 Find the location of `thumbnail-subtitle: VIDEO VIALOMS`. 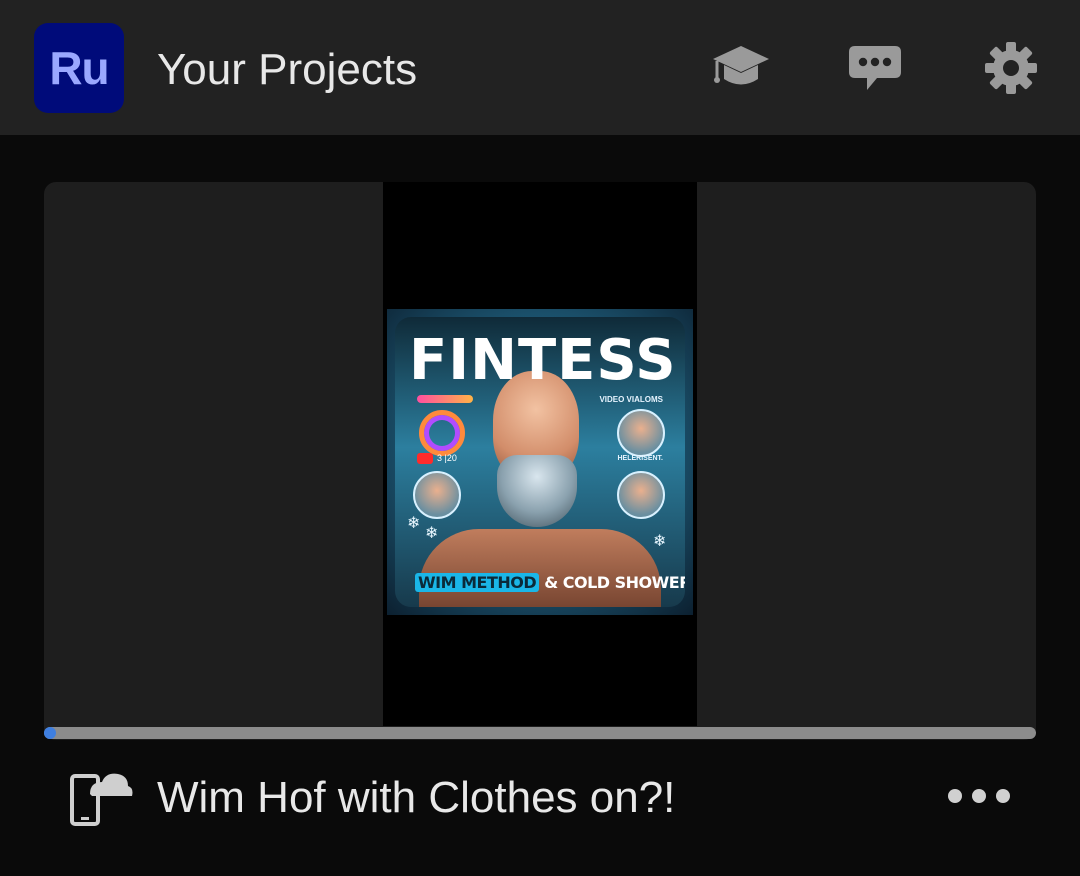

thumbnail-subtitle: VIDEO VIALOMS is located at coordinates (631, 399).